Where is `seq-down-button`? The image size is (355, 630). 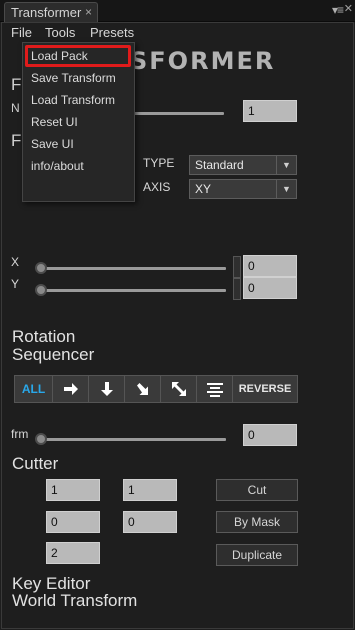 seq-down-button is located at coordinates (107, 389).